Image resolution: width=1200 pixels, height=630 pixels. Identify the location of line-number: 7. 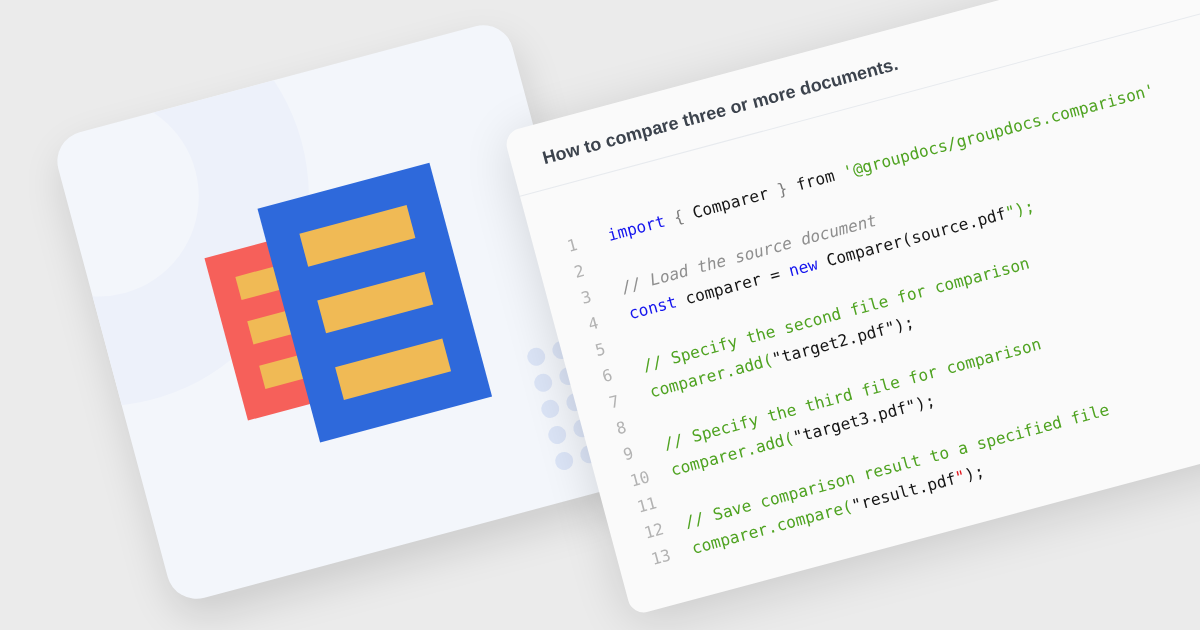
(614, 402).